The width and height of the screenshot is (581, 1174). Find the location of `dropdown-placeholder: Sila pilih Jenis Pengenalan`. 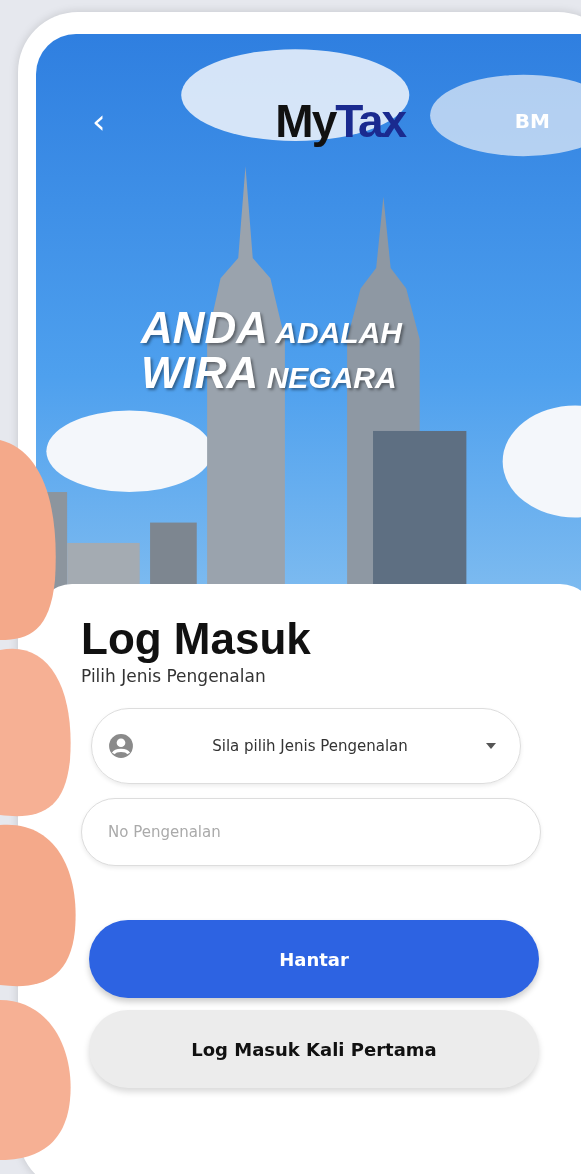

dropdown-placeholder: Sila pilih Jenis Pengenalan is located at coordinates (310, 746).